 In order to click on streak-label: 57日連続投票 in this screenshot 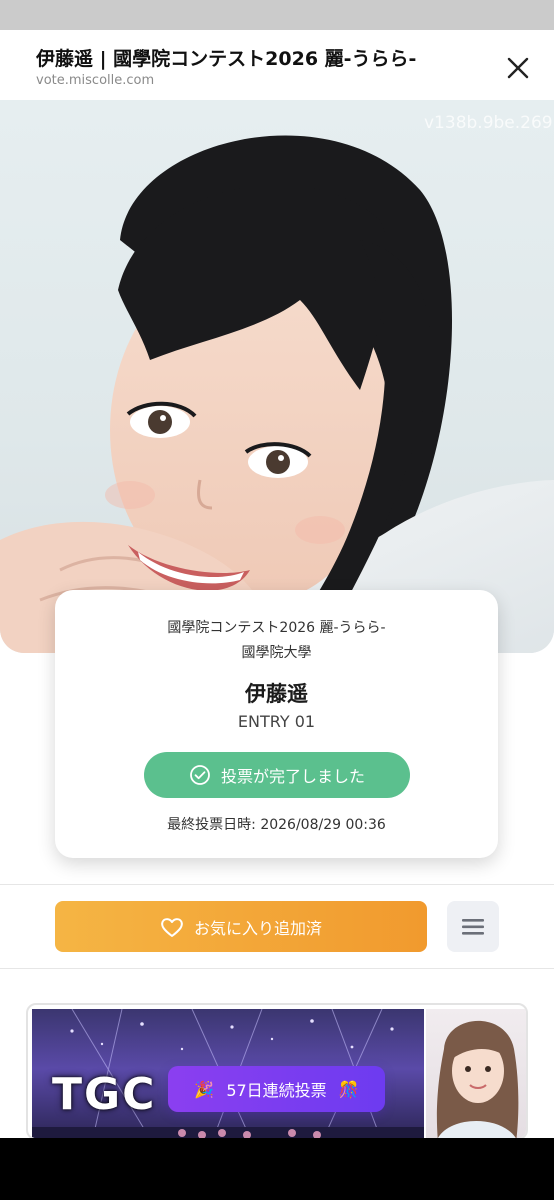, I will do `click(276, 1090)`.